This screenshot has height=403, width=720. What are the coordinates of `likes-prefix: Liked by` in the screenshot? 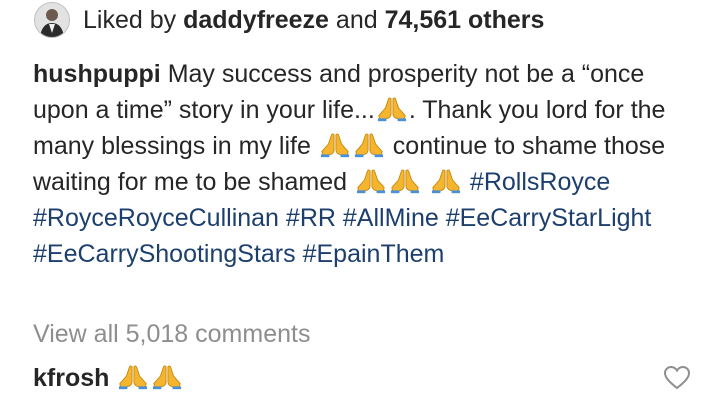 It's located at (130, 19).